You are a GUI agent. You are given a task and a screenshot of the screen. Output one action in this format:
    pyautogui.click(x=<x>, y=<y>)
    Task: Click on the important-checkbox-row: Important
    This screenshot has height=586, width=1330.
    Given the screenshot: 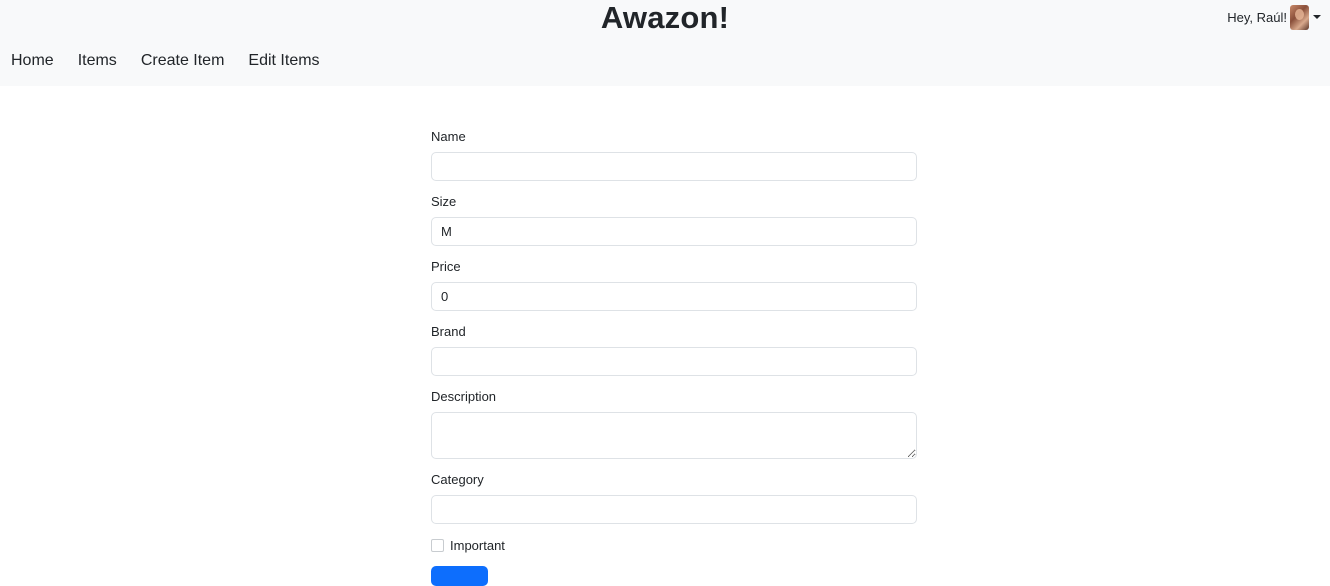 What is the action you would take?
    pyautogui.click(x=468, y=545)
    